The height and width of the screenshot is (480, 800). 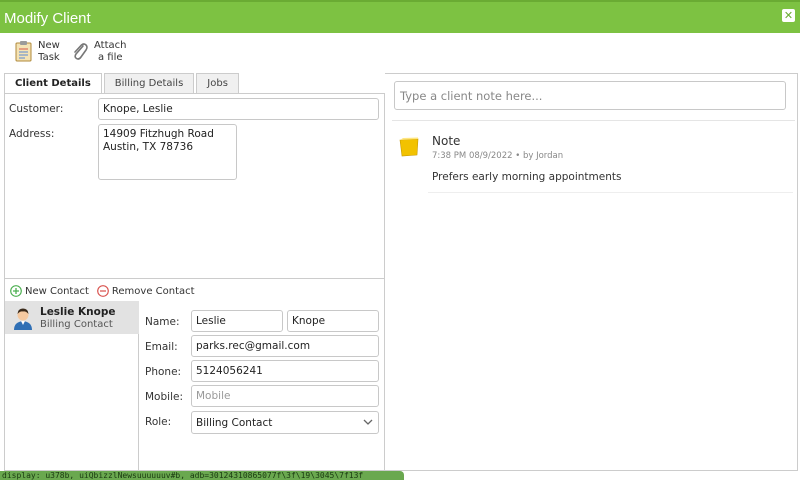 What do you see at coordinates (76, 324) in the screenshot?
I see `contact-role: Billing Contact` at bounding box center [76, 324].